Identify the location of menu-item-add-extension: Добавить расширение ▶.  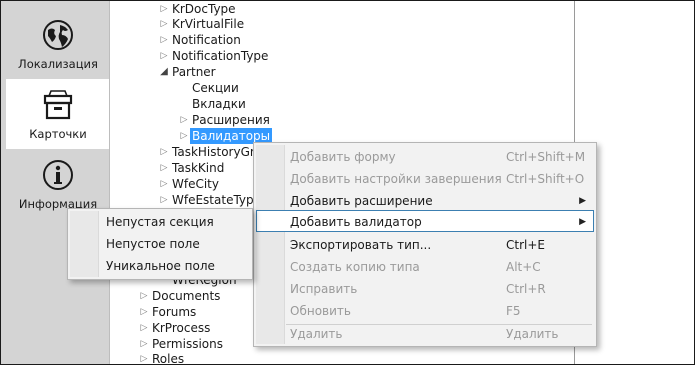
(425, 201).